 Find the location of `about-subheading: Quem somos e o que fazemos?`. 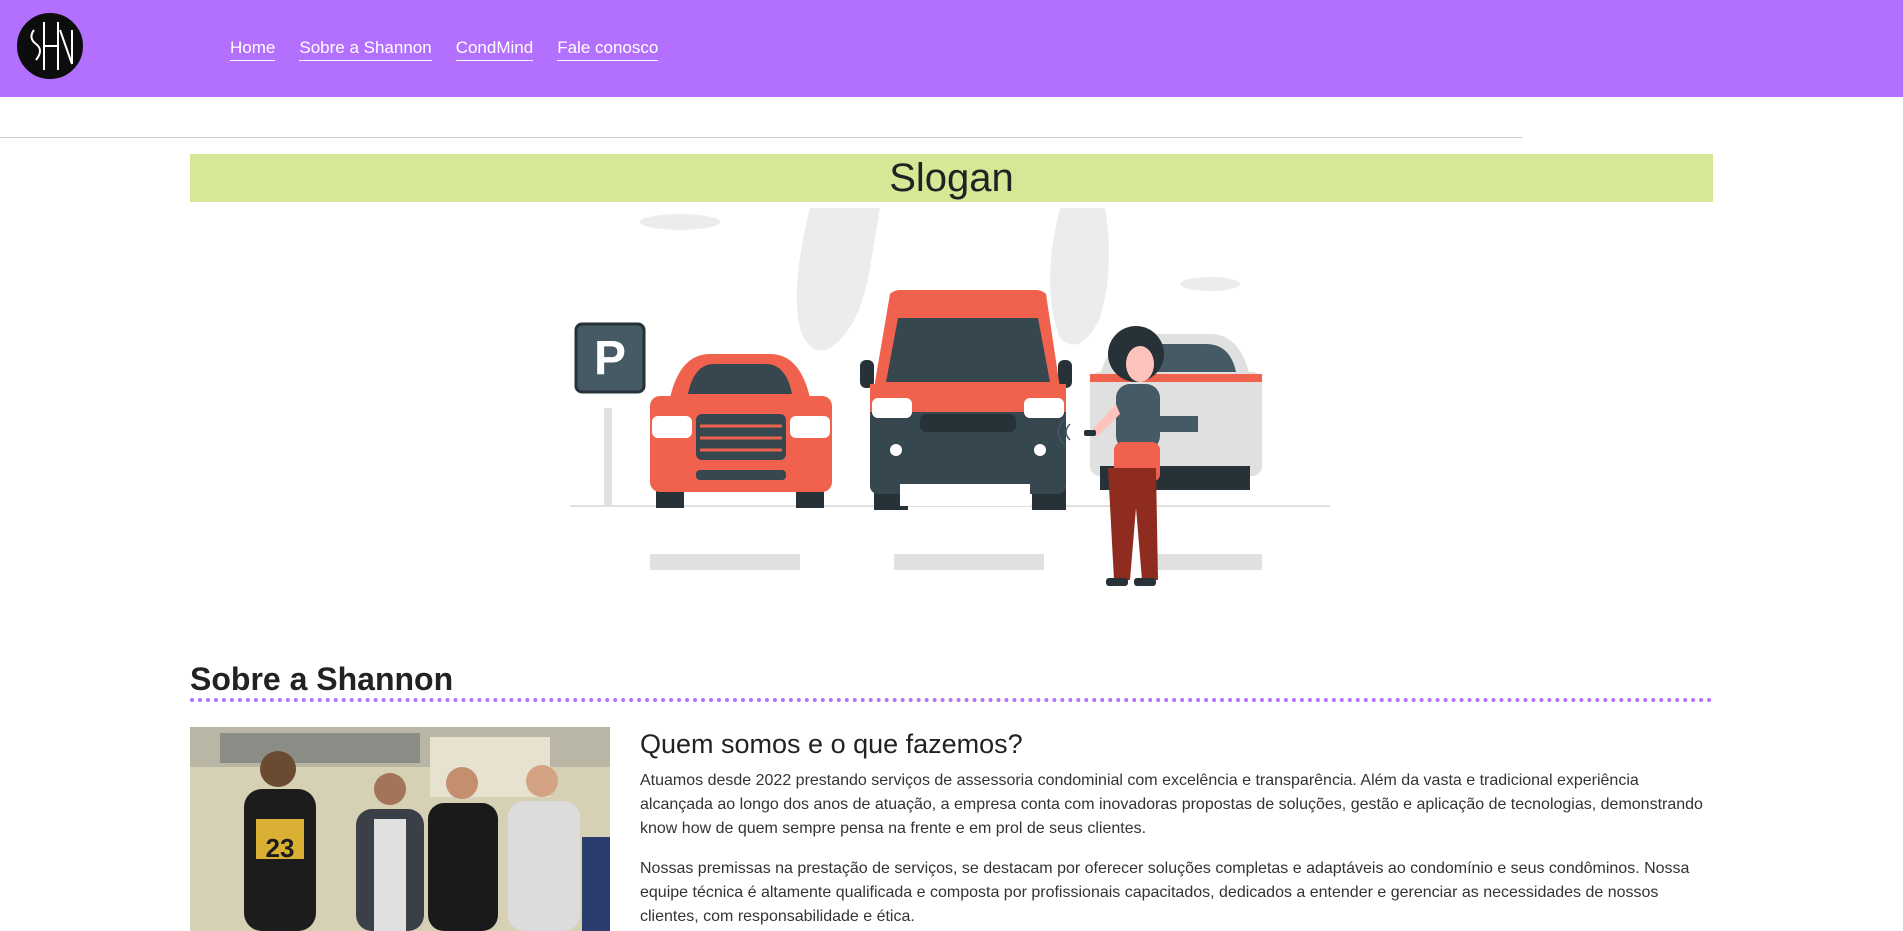

about-subheading: Quem somos e o que fazemos? is located at coordinates (831, 744).